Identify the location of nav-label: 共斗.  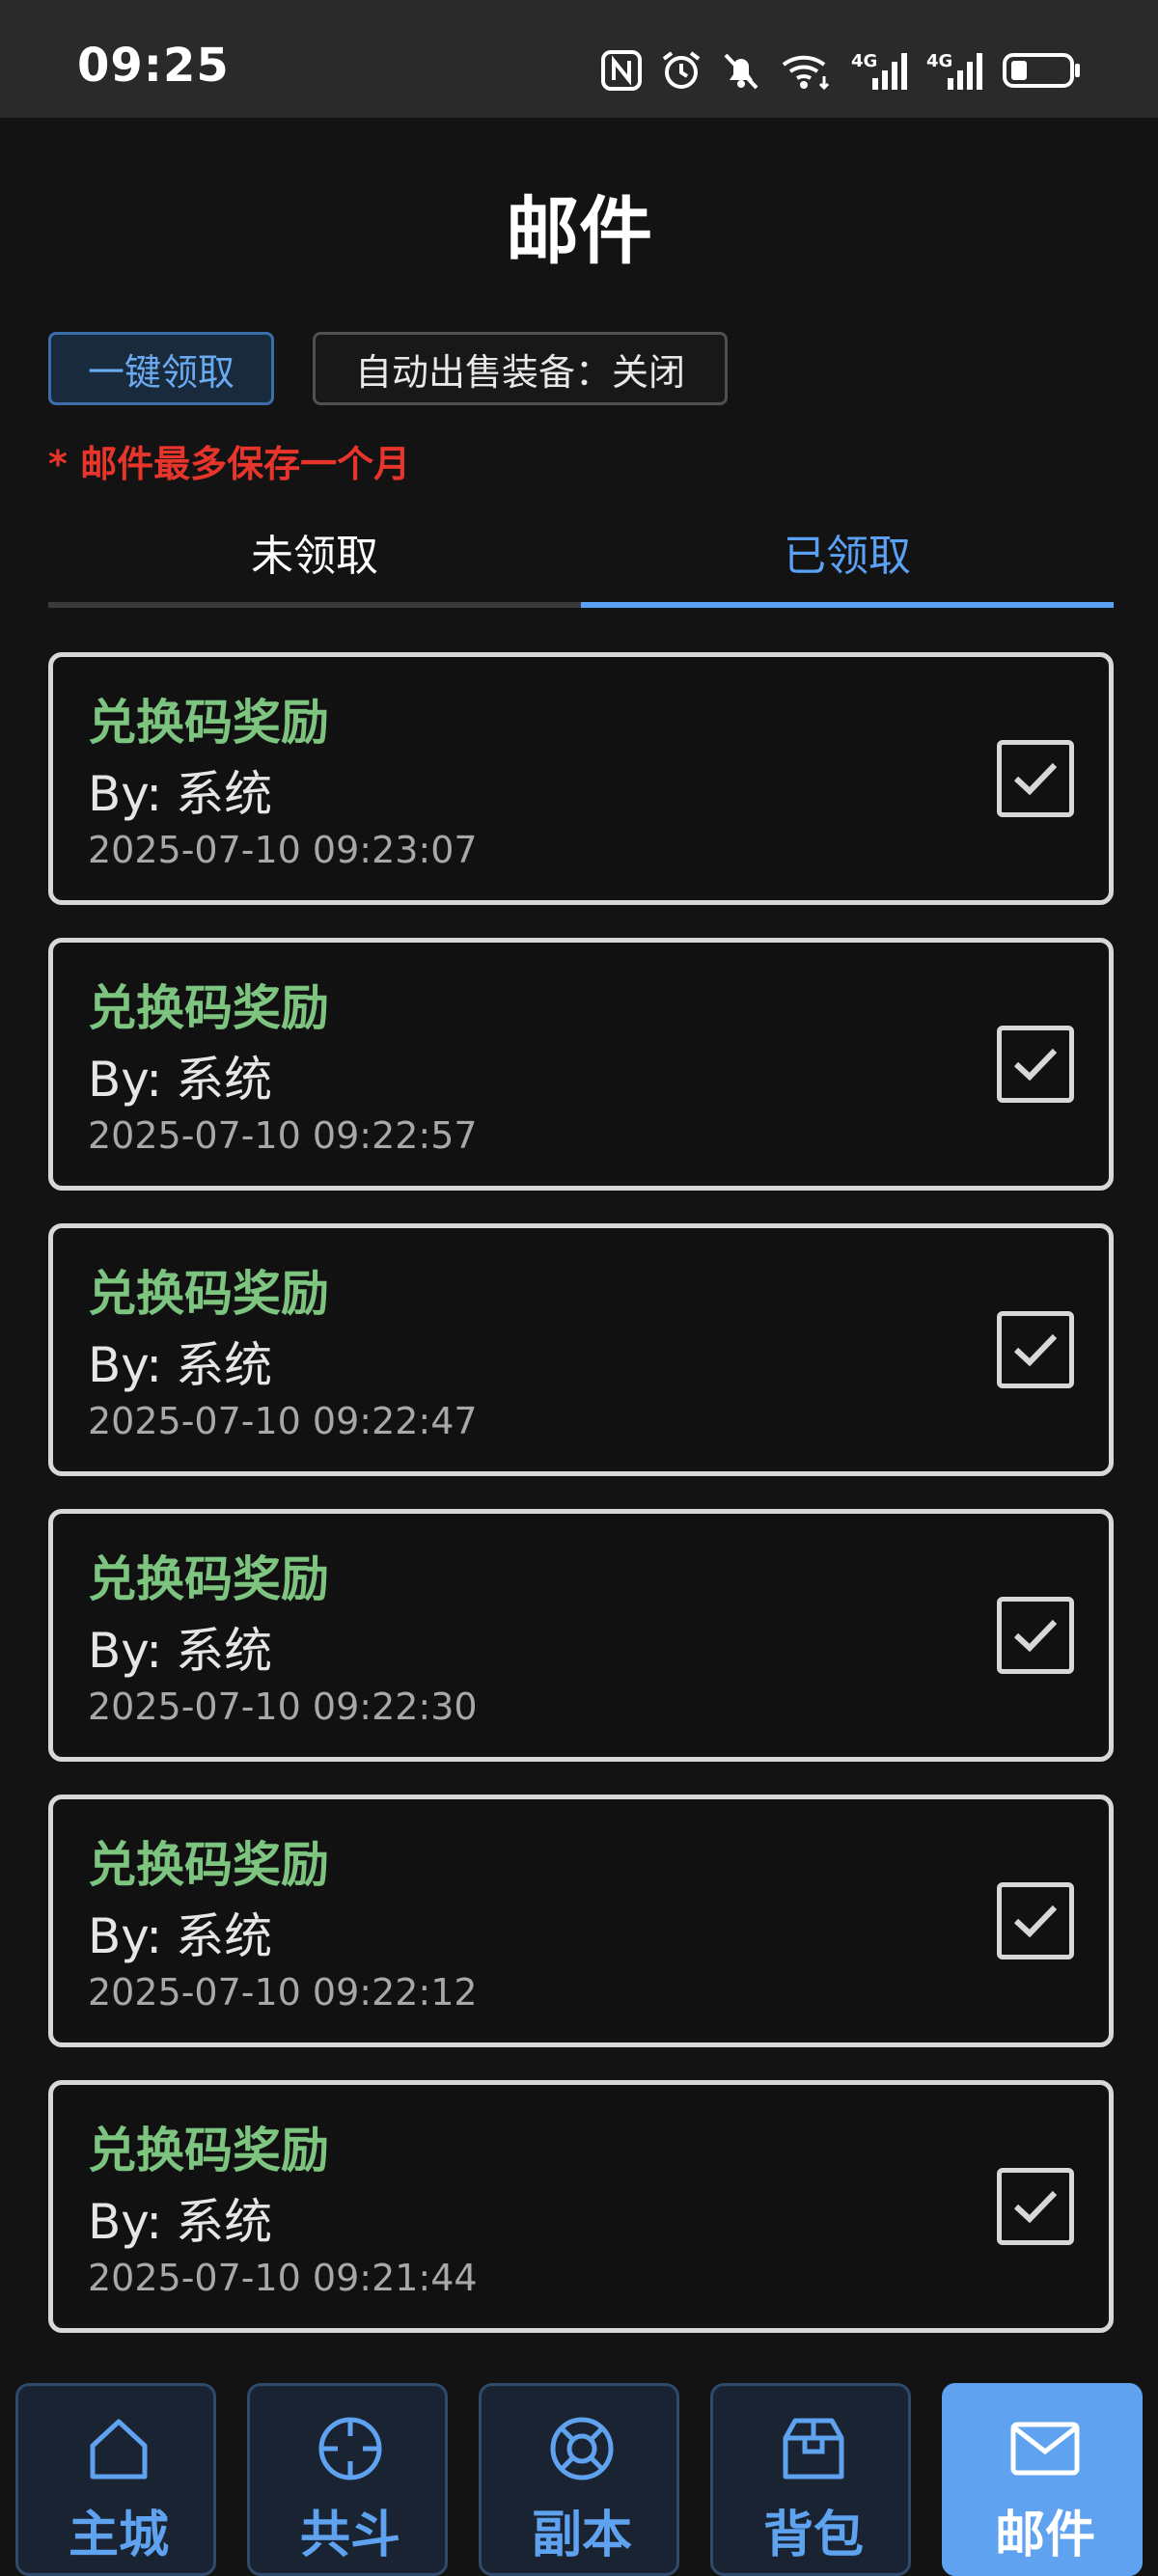
(349, 2535).